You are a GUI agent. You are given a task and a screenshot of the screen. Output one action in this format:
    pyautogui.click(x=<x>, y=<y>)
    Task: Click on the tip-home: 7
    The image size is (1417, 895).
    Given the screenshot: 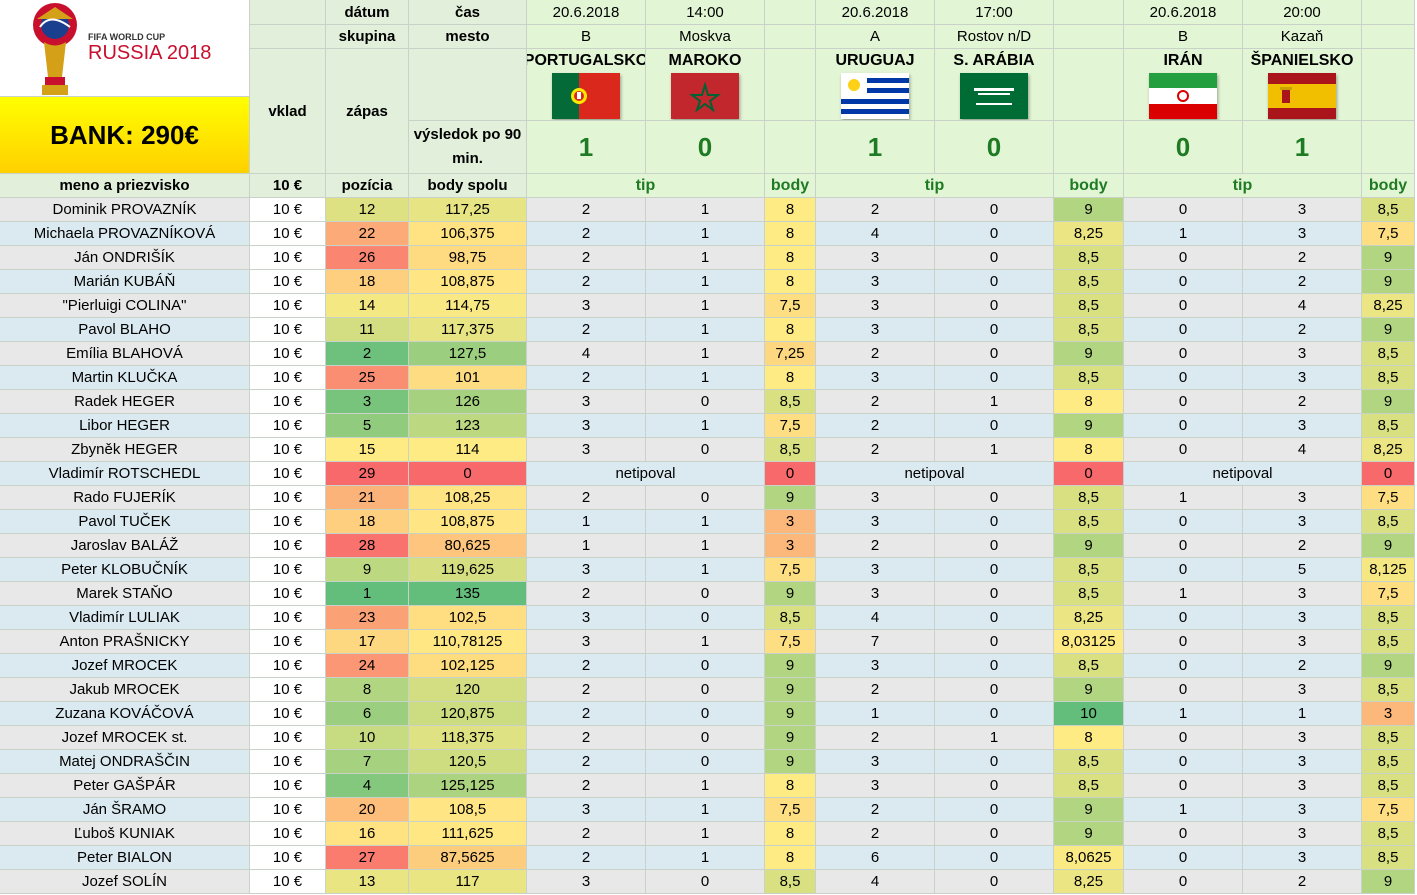 What is the action you would take?
    pyautogui.click(x=875, y=642)
    